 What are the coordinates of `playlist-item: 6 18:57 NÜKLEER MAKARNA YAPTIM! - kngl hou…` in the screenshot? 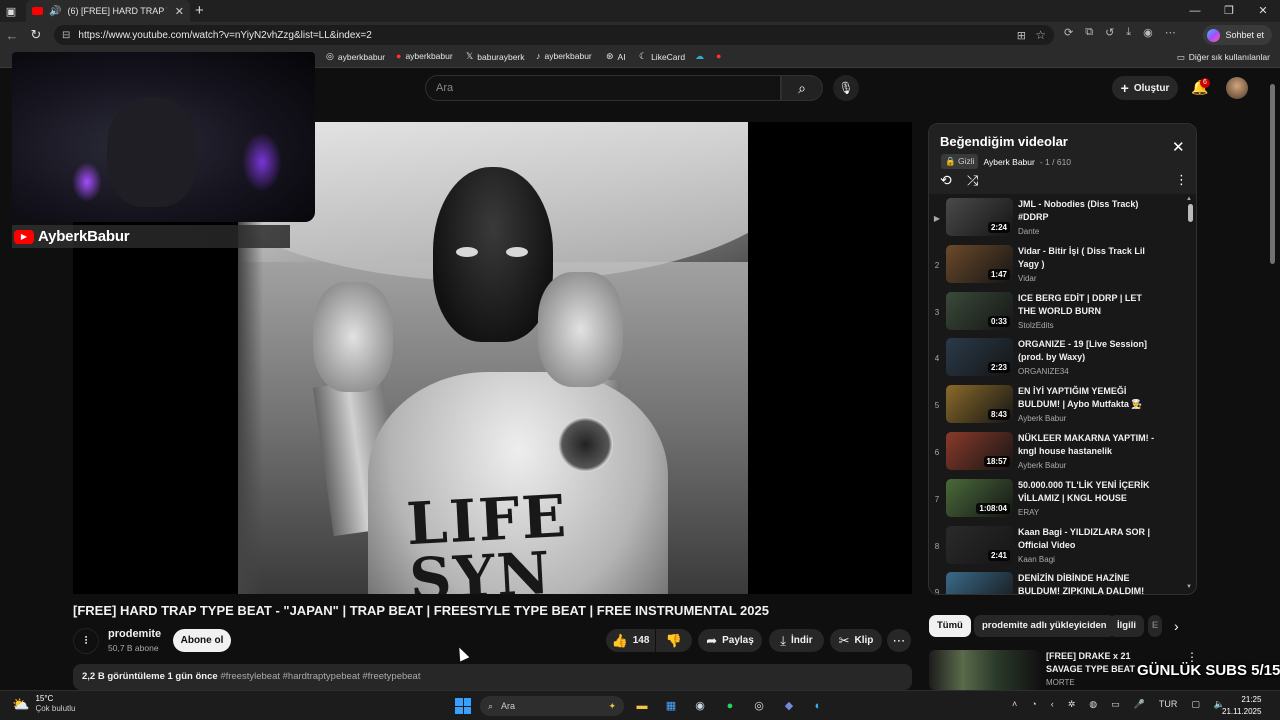 It's located at (1060, 453).